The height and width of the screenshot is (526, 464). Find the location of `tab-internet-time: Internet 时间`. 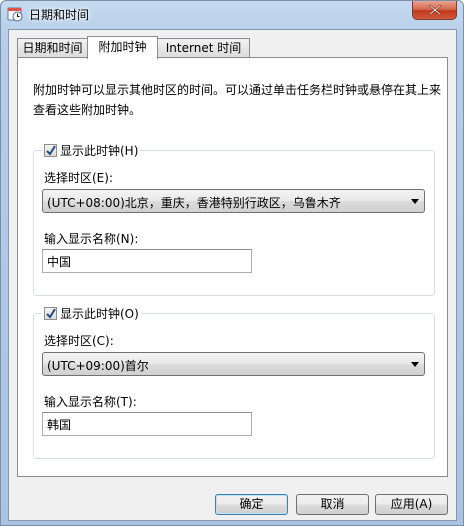

tab-internet-time: Internet 时间 is located at coordinates (203, 47).